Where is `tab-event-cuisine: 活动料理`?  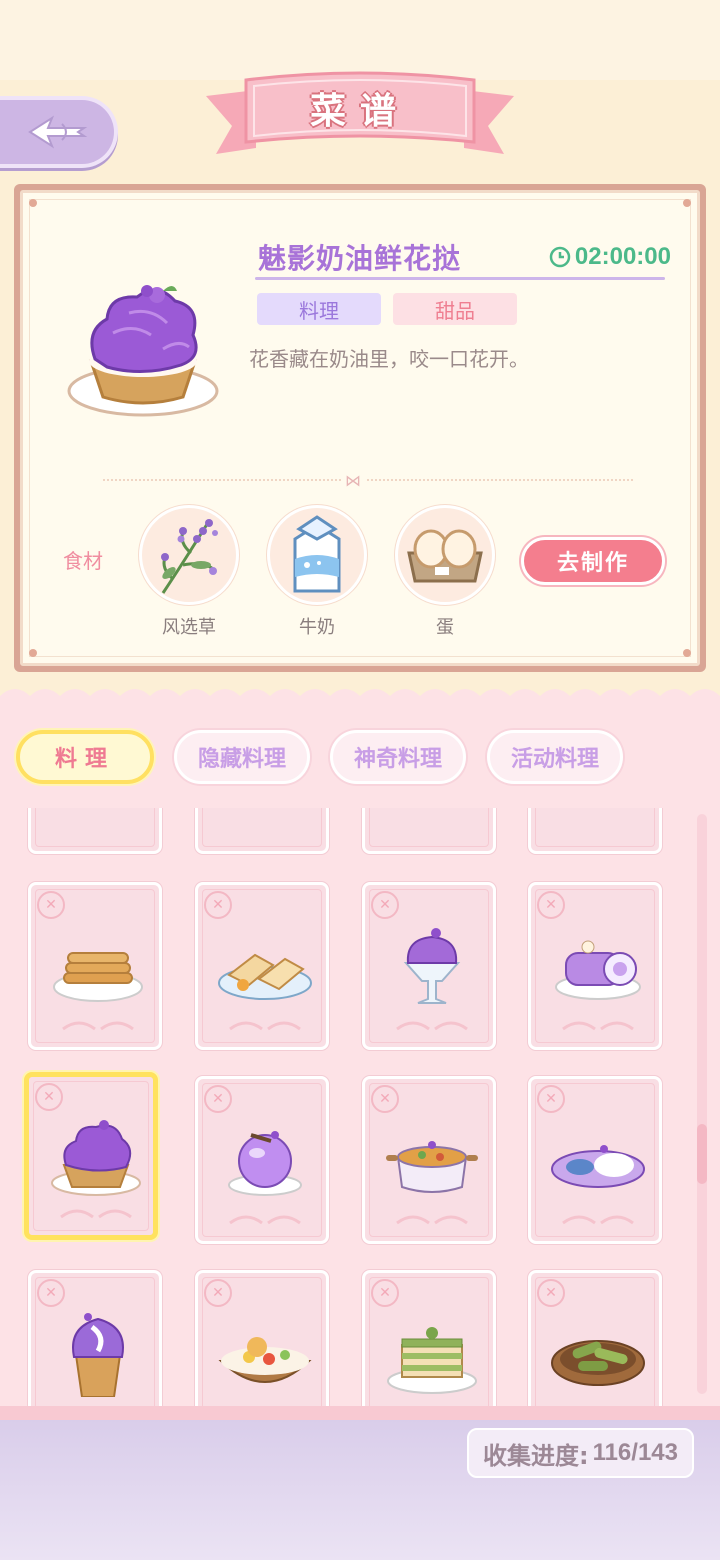 tab-event-cuisine: 活动料理 is located at coordinates (555, 757).